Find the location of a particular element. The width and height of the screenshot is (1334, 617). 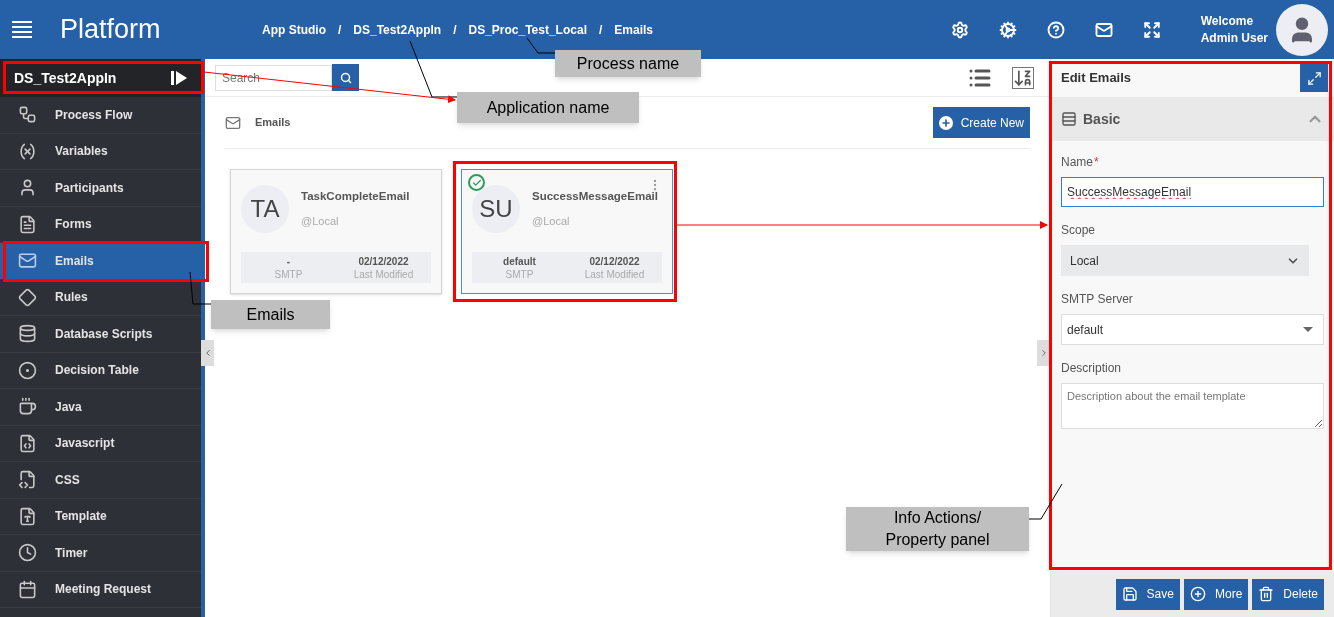

search-button is located at coordinates (345, 77).